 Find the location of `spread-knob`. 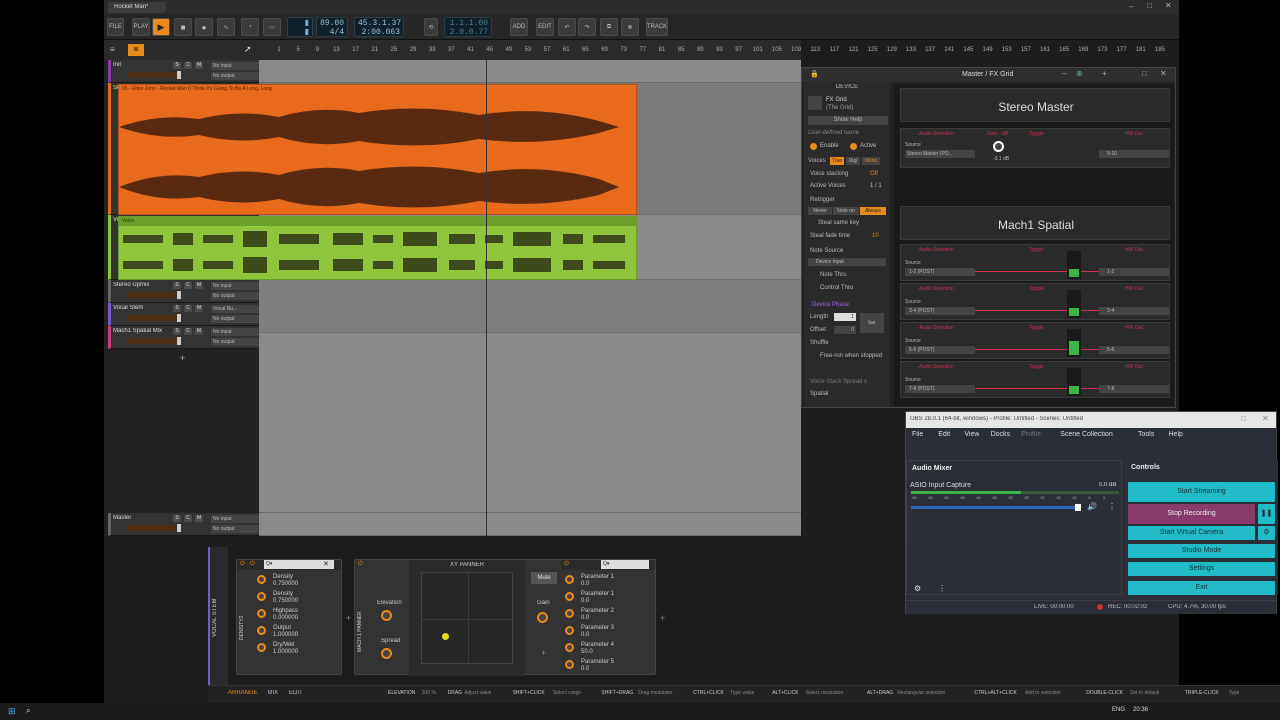

spread-knob is located at coordinates (386, 653).